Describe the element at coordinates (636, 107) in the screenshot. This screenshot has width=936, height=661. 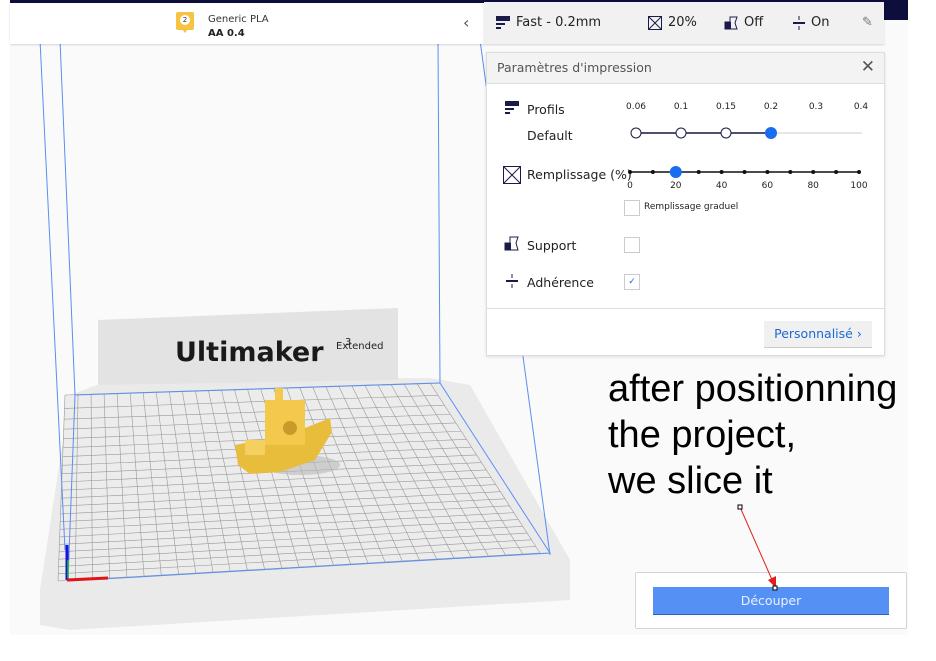
I see `layer-height-tick: 0.06` at that location.